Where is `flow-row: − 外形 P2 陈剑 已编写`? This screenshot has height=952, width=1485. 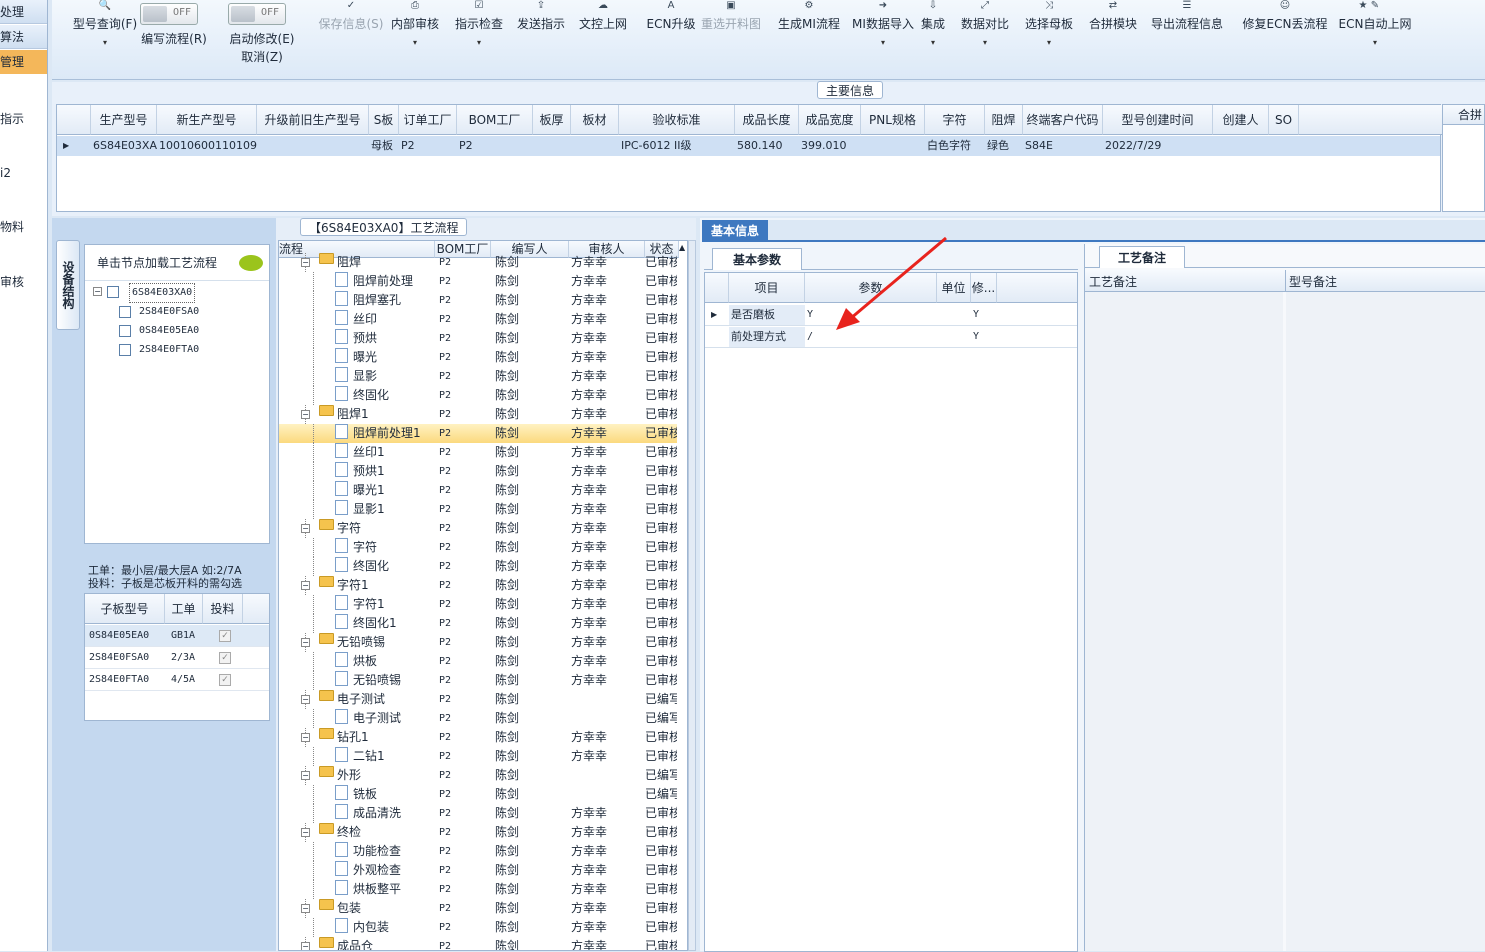 flow-row: − 外形 P2 陈剑 已编写 is located at coordinates (478, 775).